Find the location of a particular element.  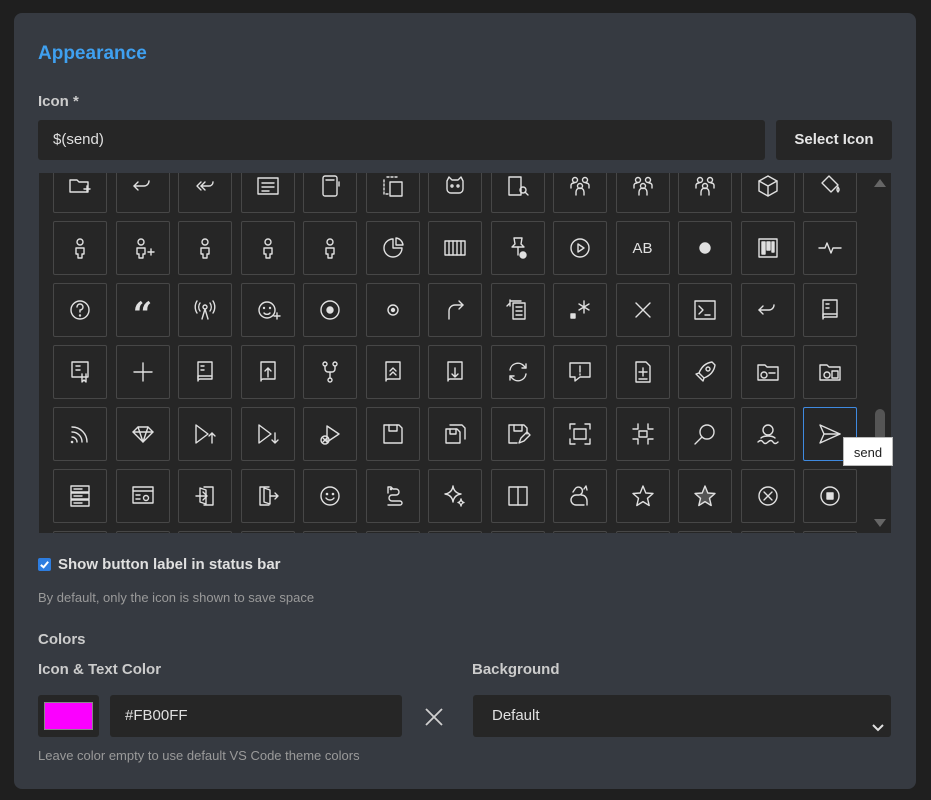

scroll-up-arrow-icon is located at coordinates (880, 183).